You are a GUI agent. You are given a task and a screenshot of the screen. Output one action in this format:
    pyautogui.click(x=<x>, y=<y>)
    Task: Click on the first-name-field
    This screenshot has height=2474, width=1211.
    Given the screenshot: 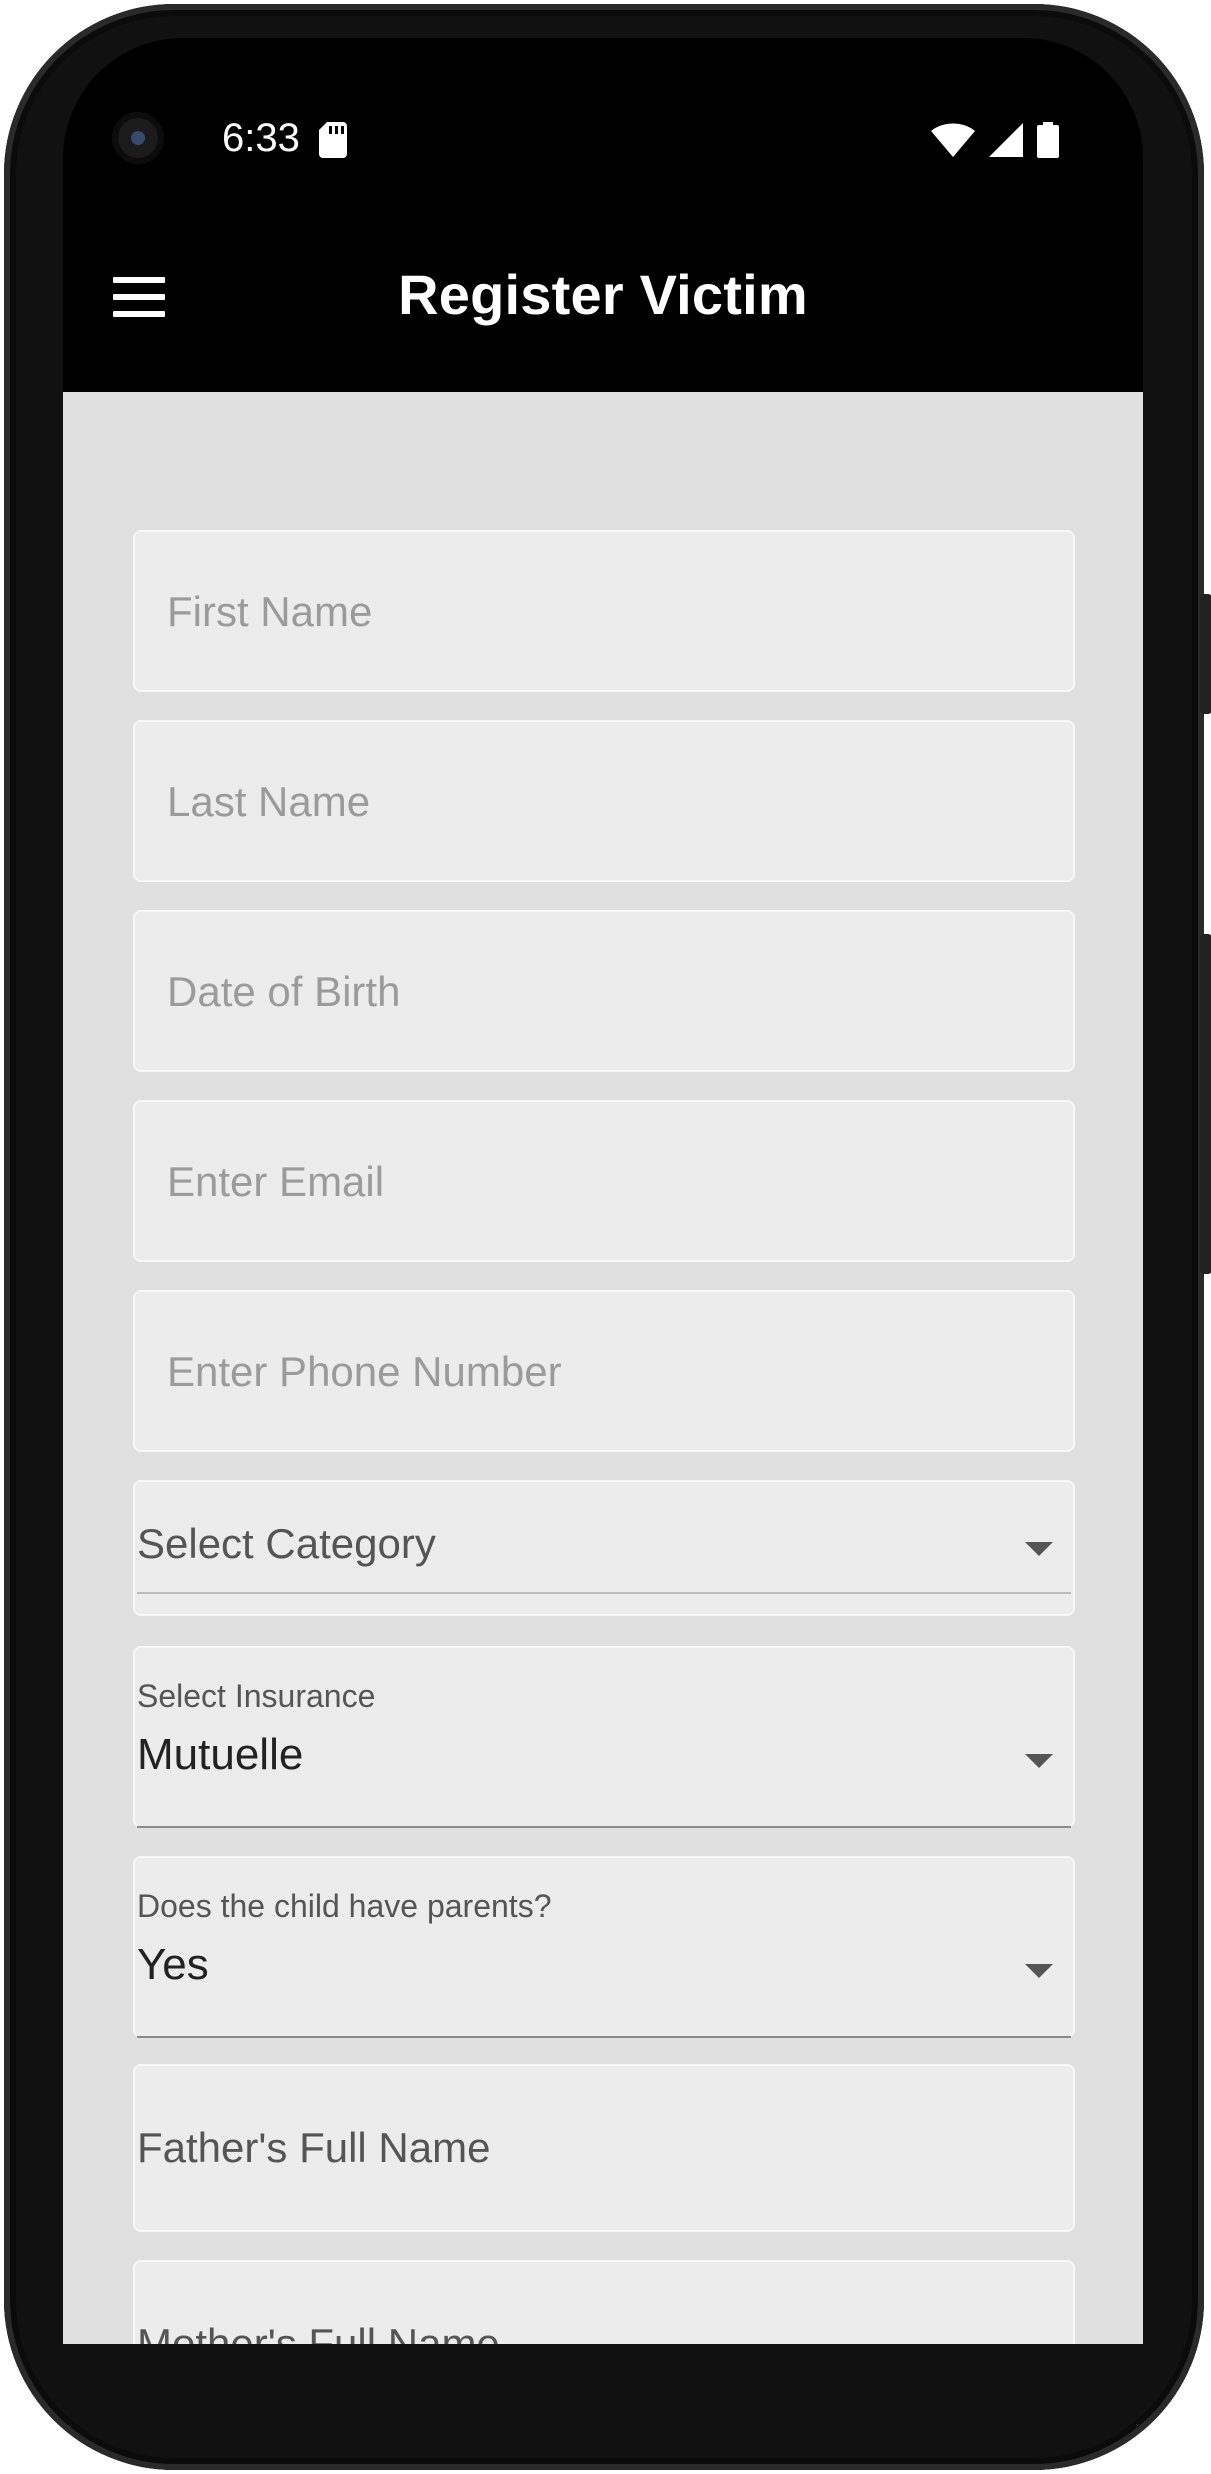 What is the action you would take?
    pyautogui.click(x=604, y=611)
    